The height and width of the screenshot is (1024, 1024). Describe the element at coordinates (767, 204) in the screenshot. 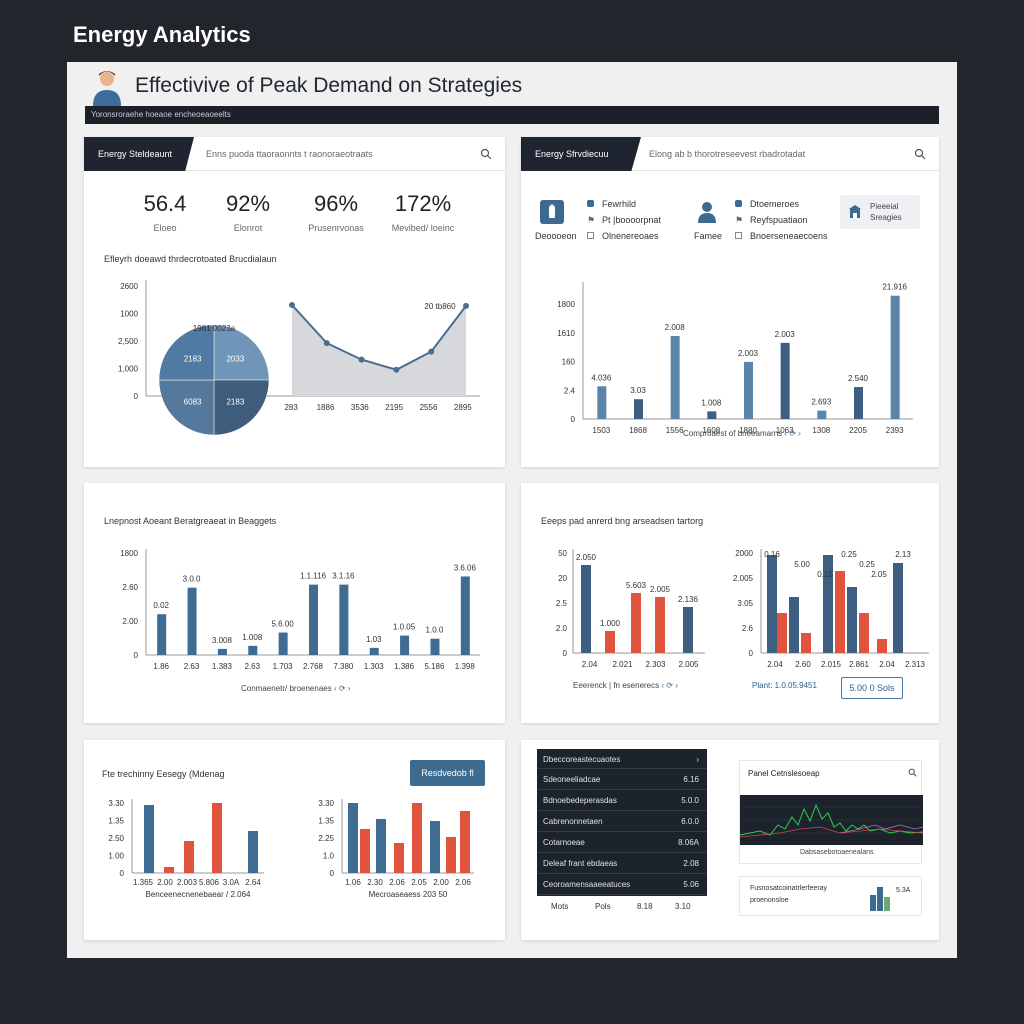

I see `legend-item: Dtoemeroes` at that location.